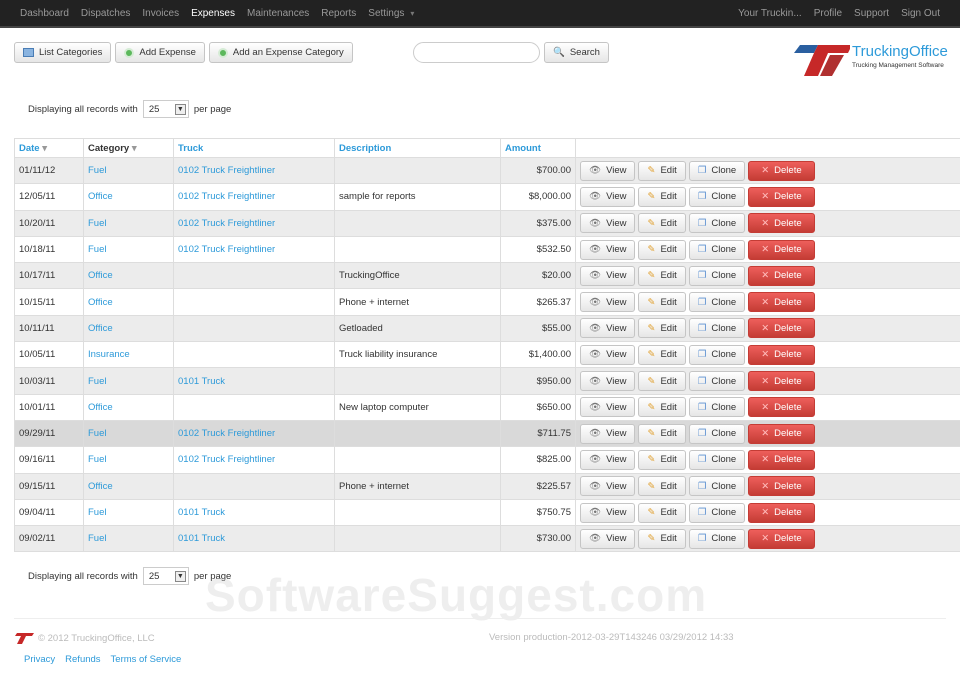 The width and height of the screenshot is (960, 693). What do you see at coordinates (386, 13) in the screenshot?
I see `nav-settings: Settings` at bounding box center [386, 13].